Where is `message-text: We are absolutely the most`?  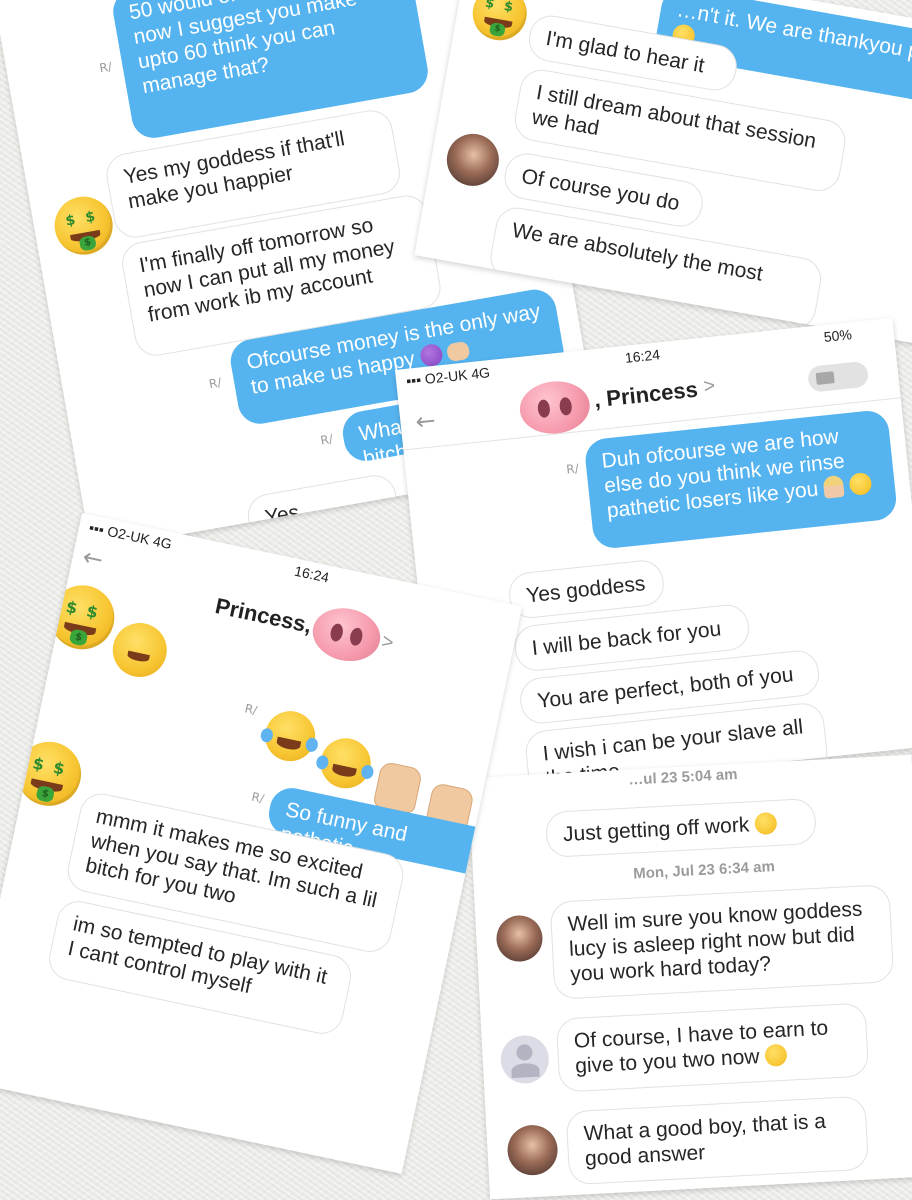 message-text: We are absolutely the most is located at coordinates (637, 252).